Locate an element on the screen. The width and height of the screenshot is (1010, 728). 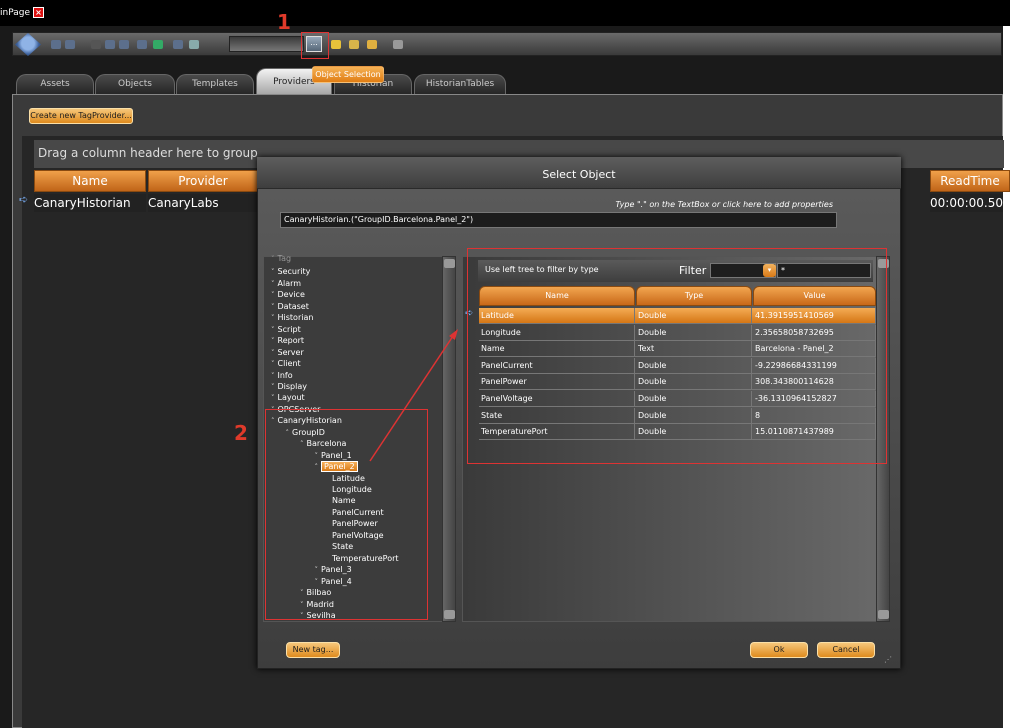
find-icon is located at coordinates (194, 44).